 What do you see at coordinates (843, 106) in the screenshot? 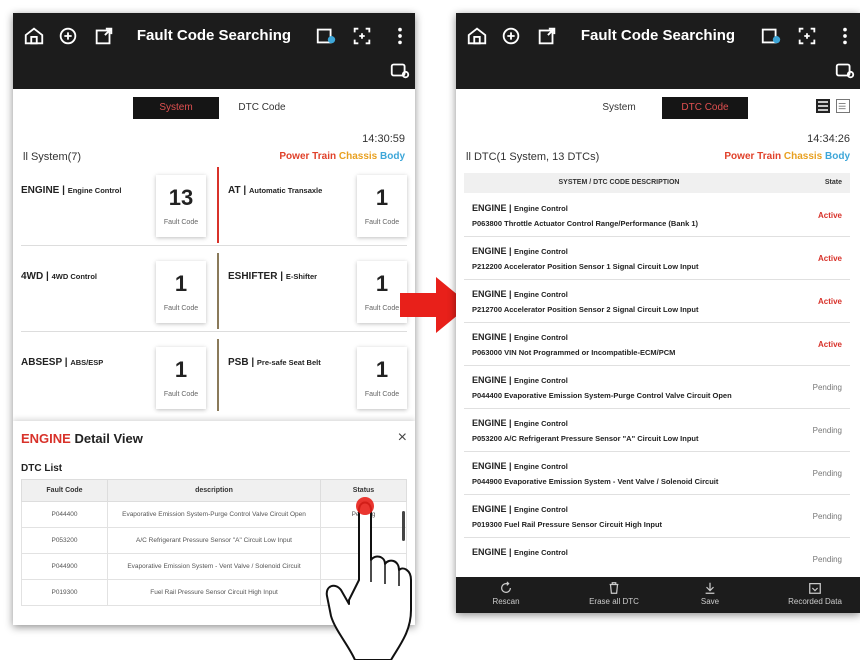
I see `grid-view-icon` at bounding box center [843, 106].